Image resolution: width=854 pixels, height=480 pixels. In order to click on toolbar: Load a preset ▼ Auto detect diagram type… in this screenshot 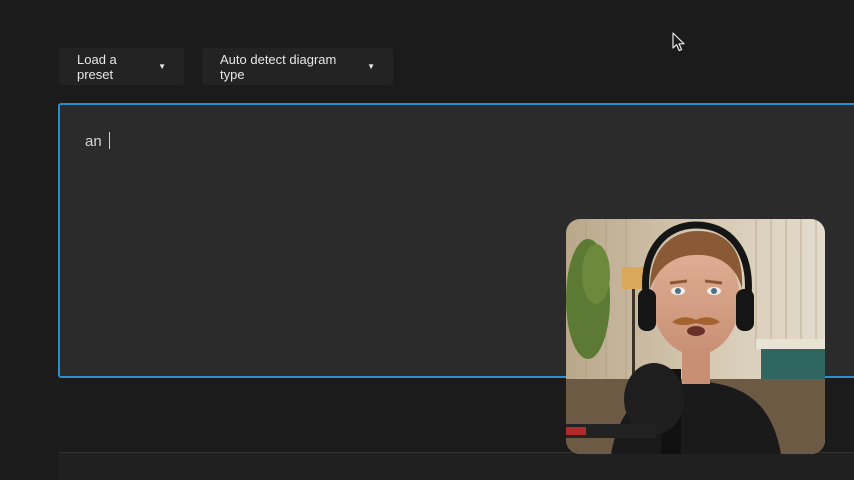, I will do `click(226, 66)`.